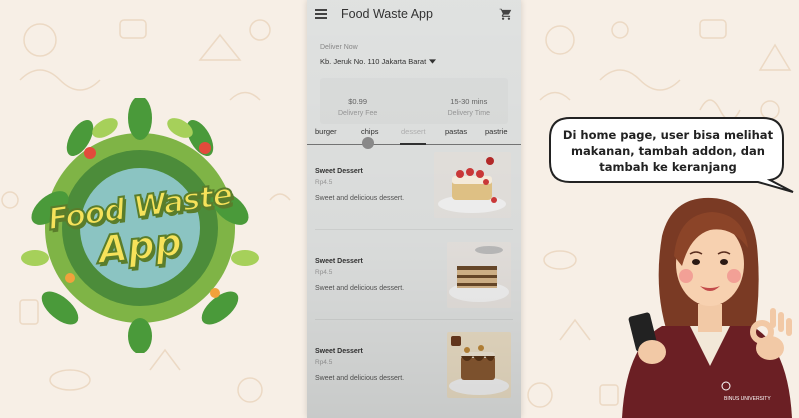 The height and width of the screenshot is (418, 799). I want to click on delivery-fee-label: Delivery Fee, so click(358, 113).